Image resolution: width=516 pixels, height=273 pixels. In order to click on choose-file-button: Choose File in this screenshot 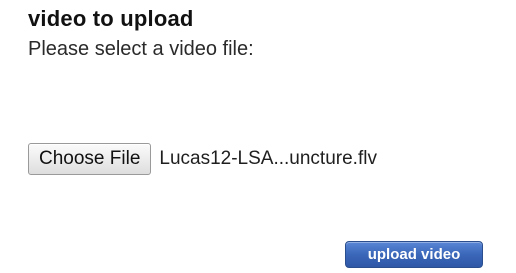, I will do `click(90, 159)`.